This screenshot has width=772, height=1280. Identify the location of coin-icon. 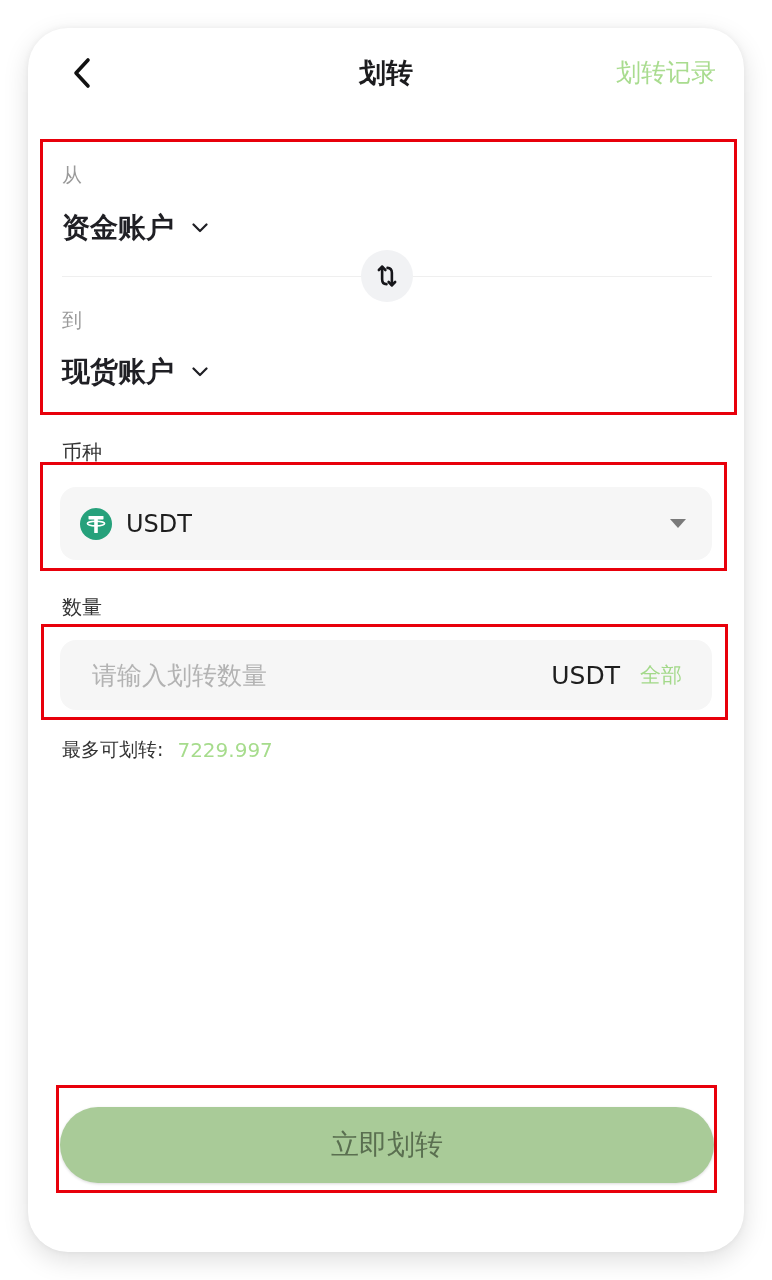
(96, 523).